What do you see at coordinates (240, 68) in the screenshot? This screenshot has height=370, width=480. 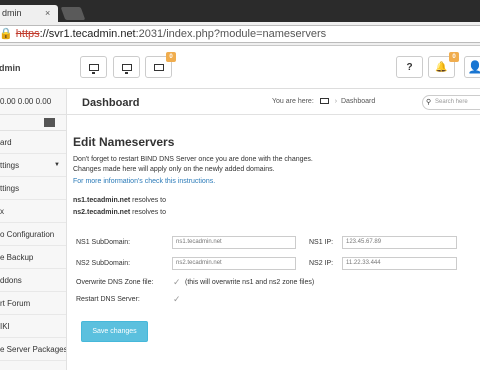 I see `app-header: dmin 0 ? 🔔 0 👤` at bounding box center [240, 68].